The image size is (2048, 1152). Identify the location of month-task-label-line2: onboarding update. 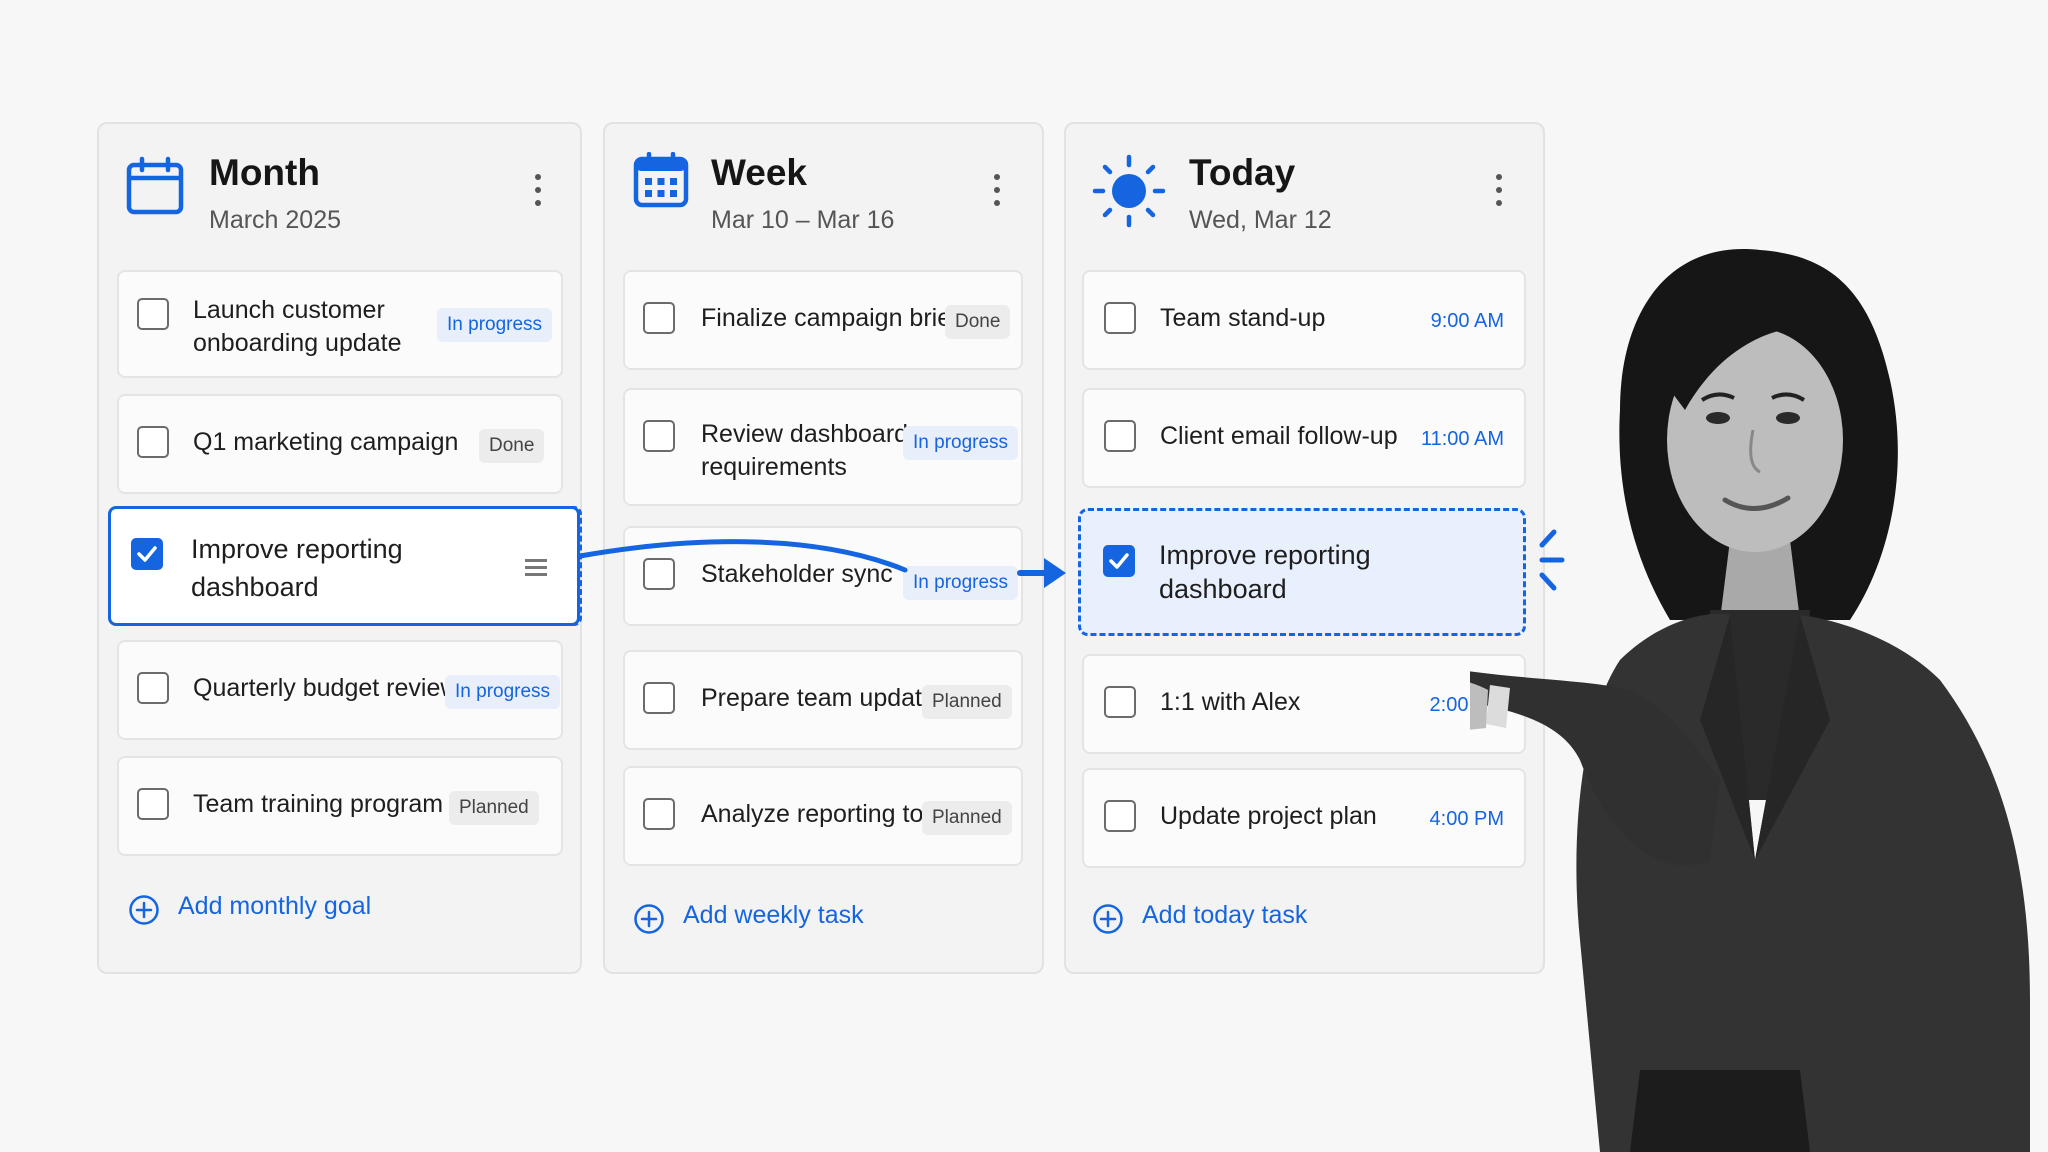
(297, 343).